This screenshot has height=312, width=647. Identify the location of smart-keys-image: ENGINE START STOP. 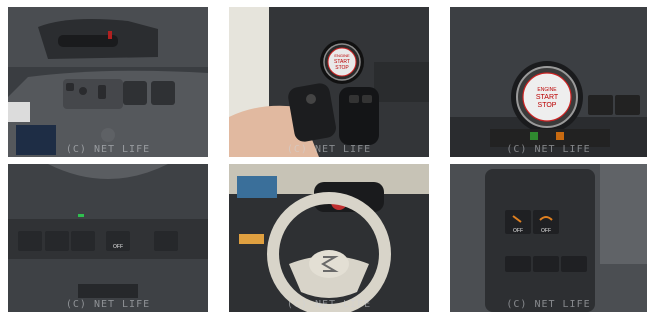
(329, 82).